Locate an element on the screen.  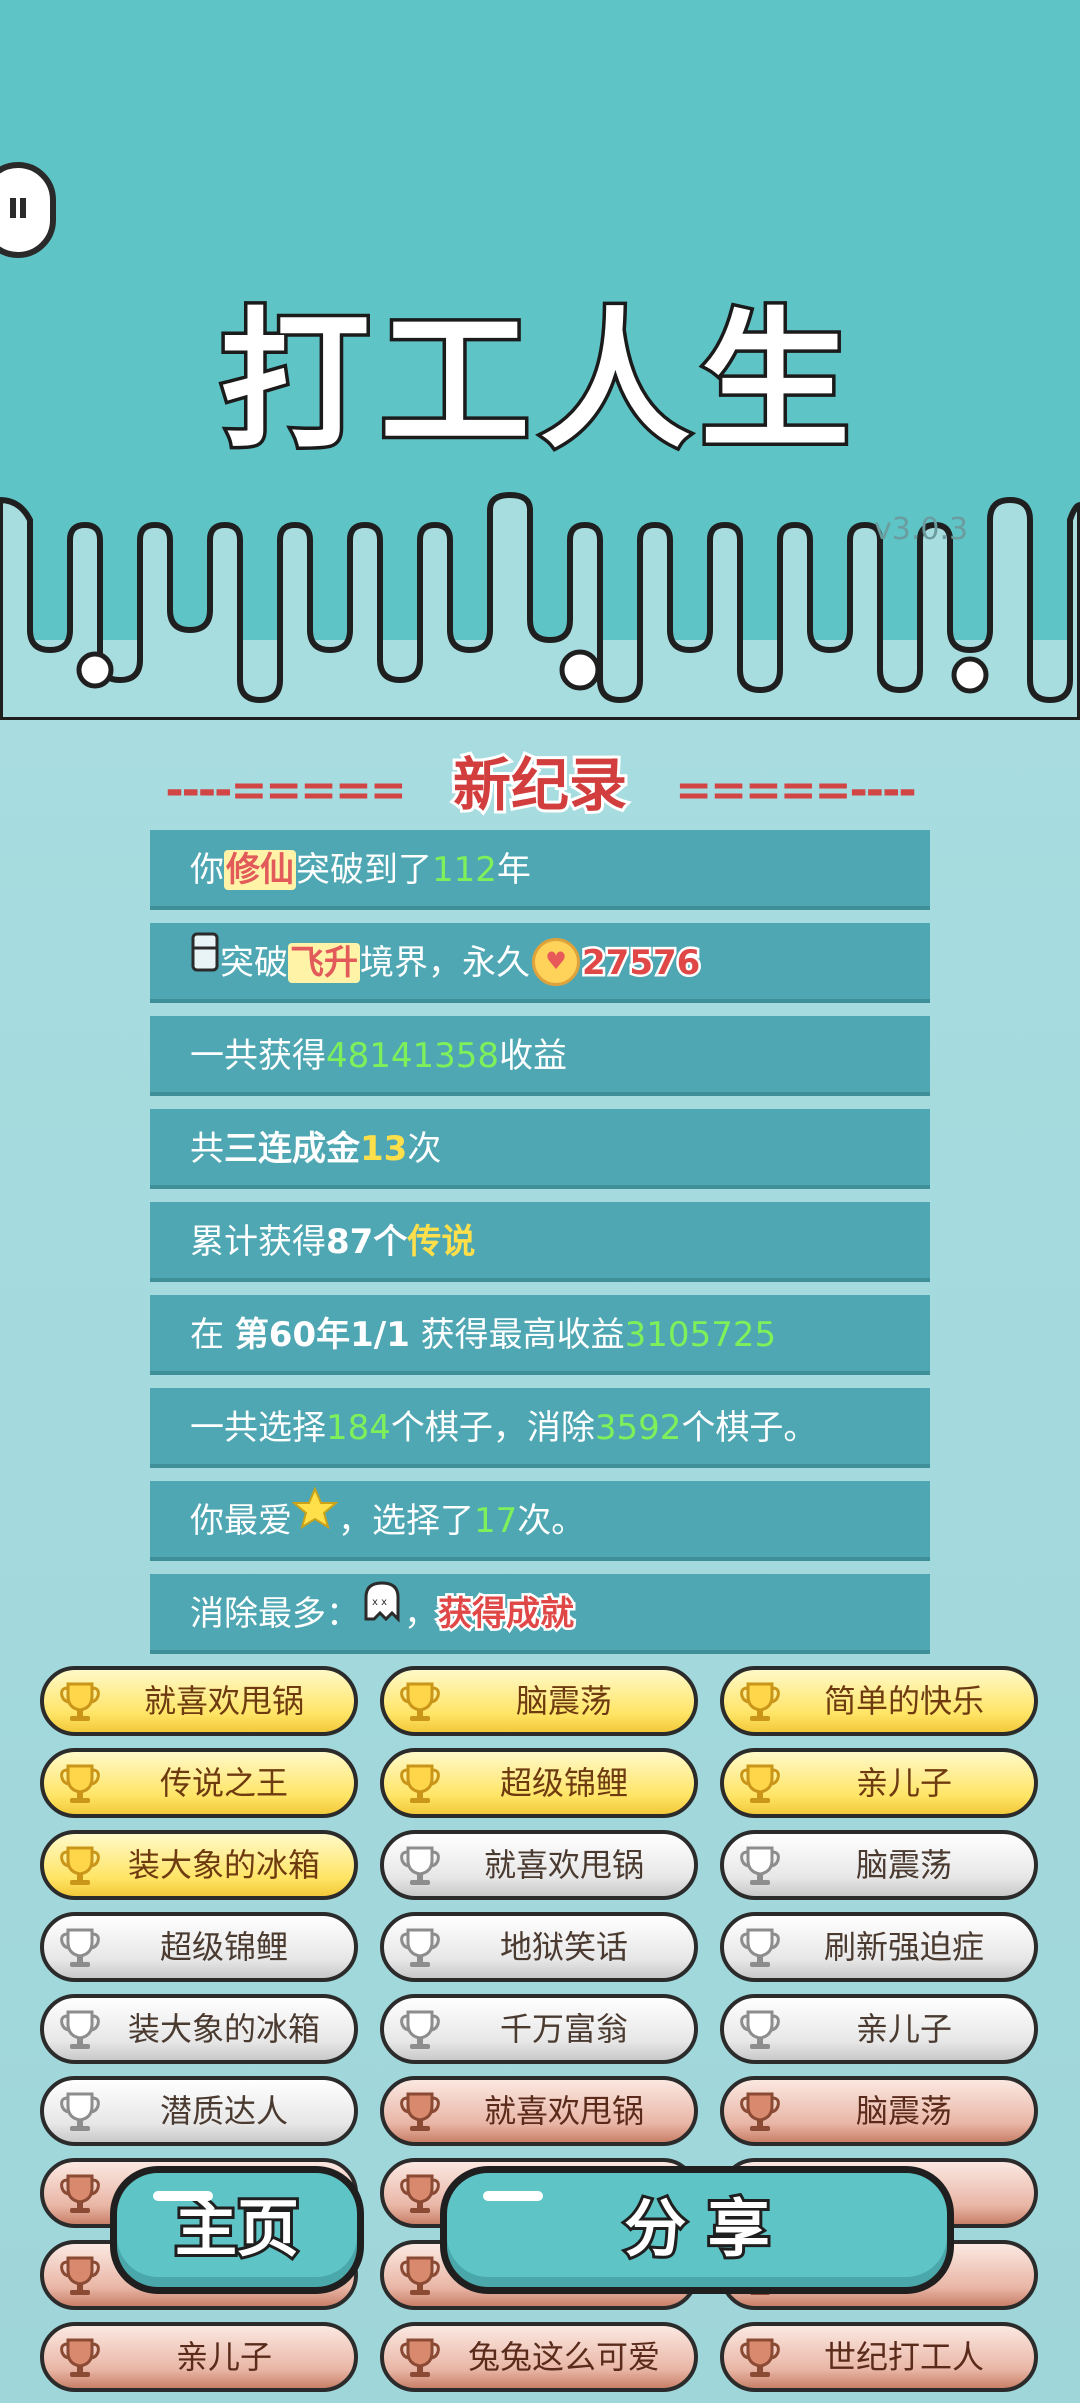
achievement-label: 地狱笑话 is located at coordinates (563, 1947).